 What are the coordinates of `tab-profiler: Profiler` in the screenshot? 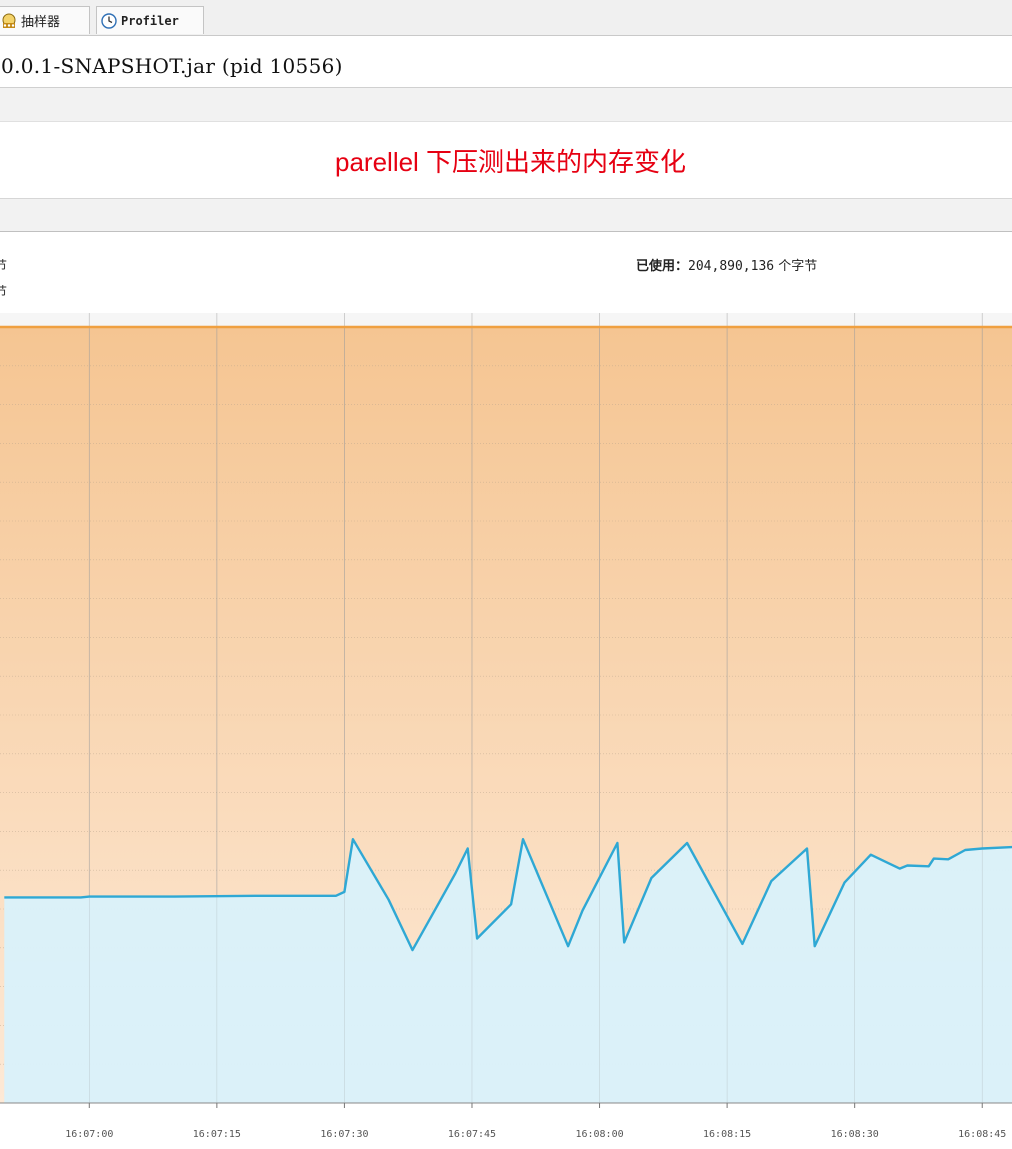 It's located at (150, 20).